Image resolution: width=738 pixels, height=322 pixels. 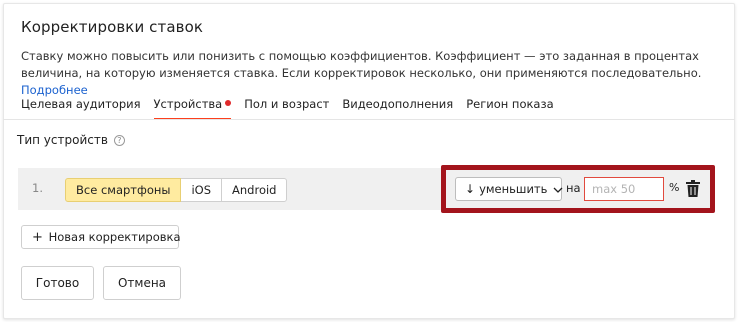 What do you see at coordinates (37, 237) in the screenshot?
I see `plus-icon: +` at bounding box center [37, 237].